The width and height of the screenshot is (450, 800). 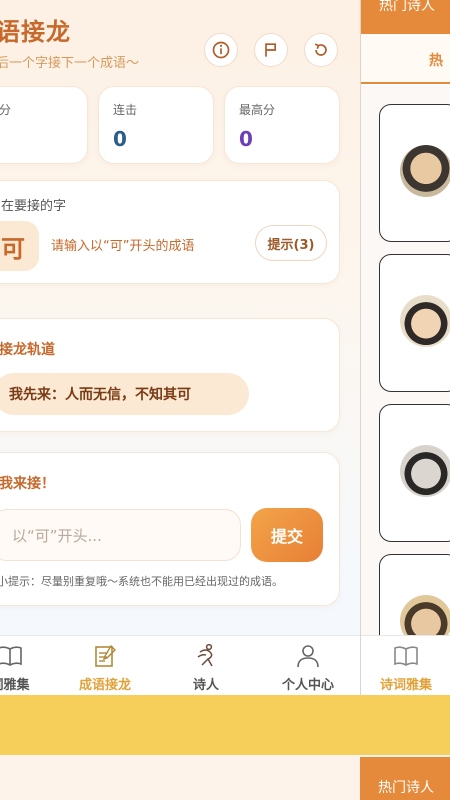 I want to click on score-label: 分, so click(x=6, y=110).